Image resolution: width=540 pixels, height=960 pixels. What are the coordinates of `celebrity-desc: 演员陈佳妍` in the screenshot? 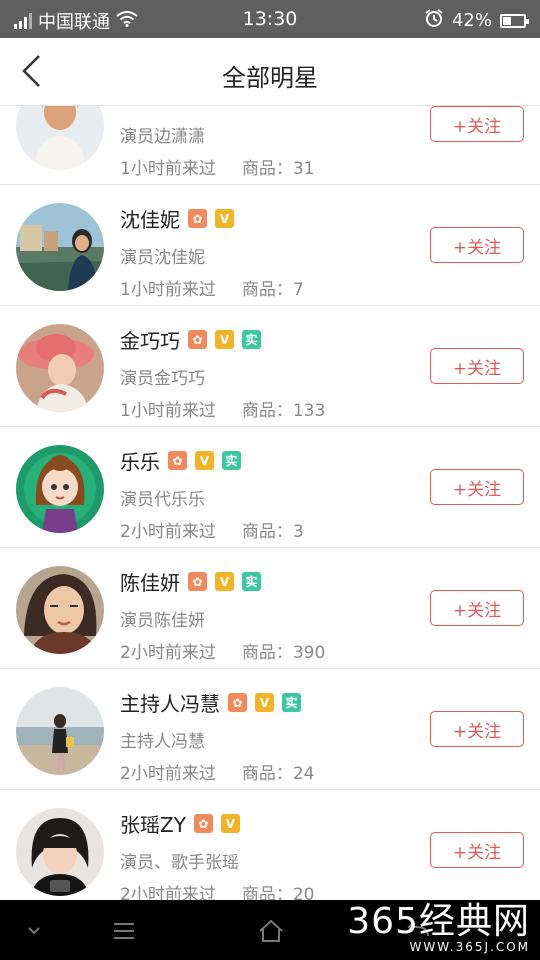 It's located at (162, 621).